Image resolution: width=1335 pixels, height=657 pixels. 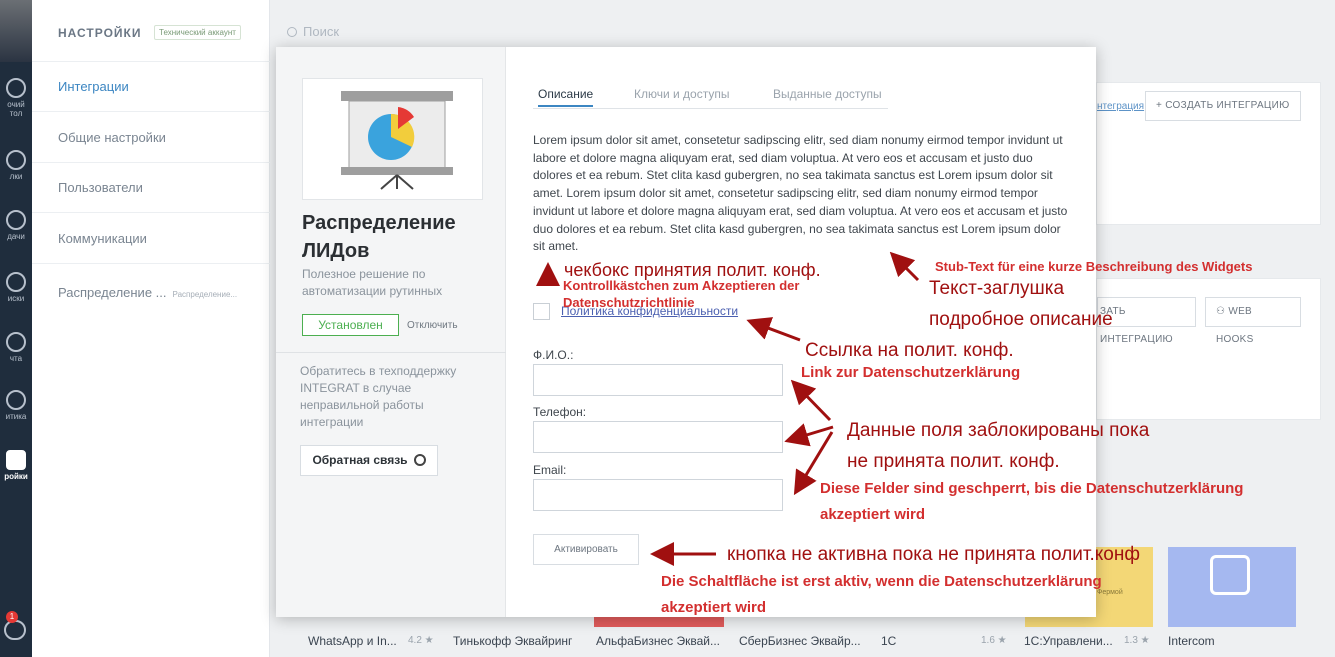 I want to click on analytics-icon, so click(x=16, y=400).